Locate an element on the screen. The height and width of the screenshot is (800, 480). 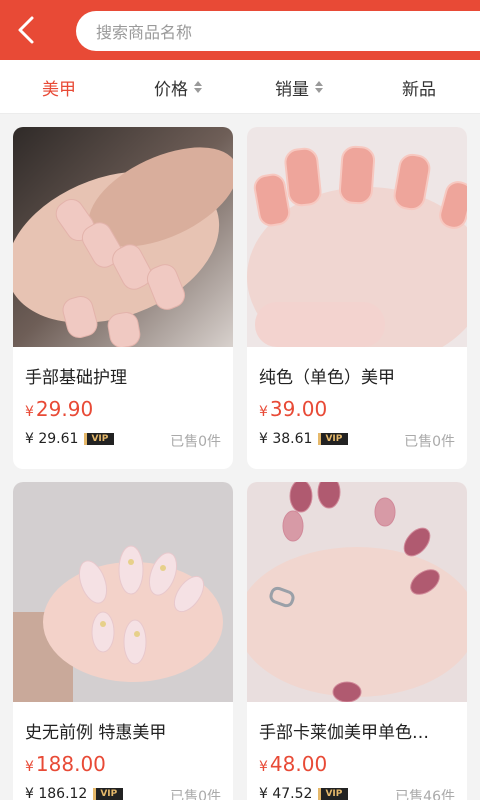
vip-price: ¥ 38.61 is located at coordinates (286, 439).